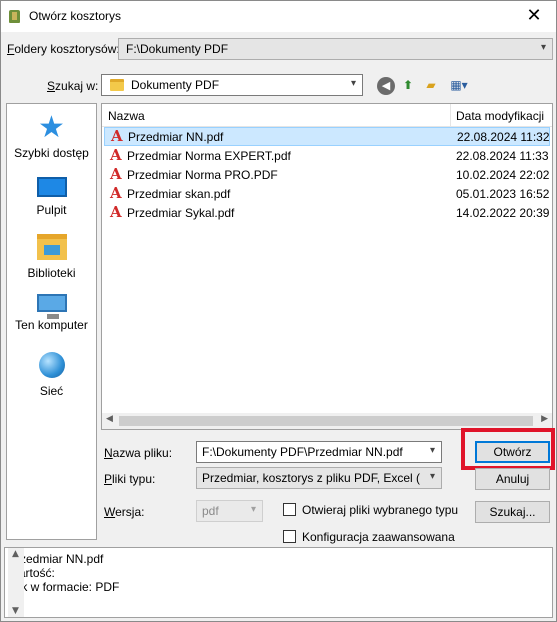 The image size is (557, 622). I want to click on filename-value: F:\Dokumenty PDF\Przedmiar NN.pdf, so click(302, 452).